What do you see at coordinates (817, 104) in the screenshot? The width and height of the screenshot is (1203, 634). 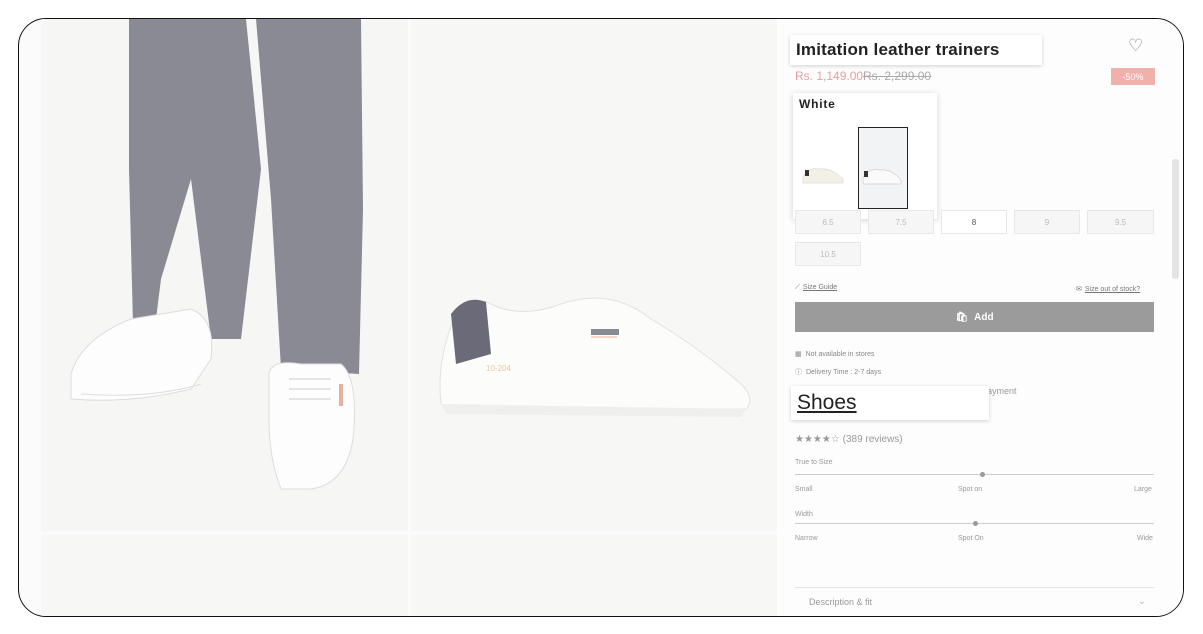 I see `selected-color-label: White` at bounding box center [817, 104].